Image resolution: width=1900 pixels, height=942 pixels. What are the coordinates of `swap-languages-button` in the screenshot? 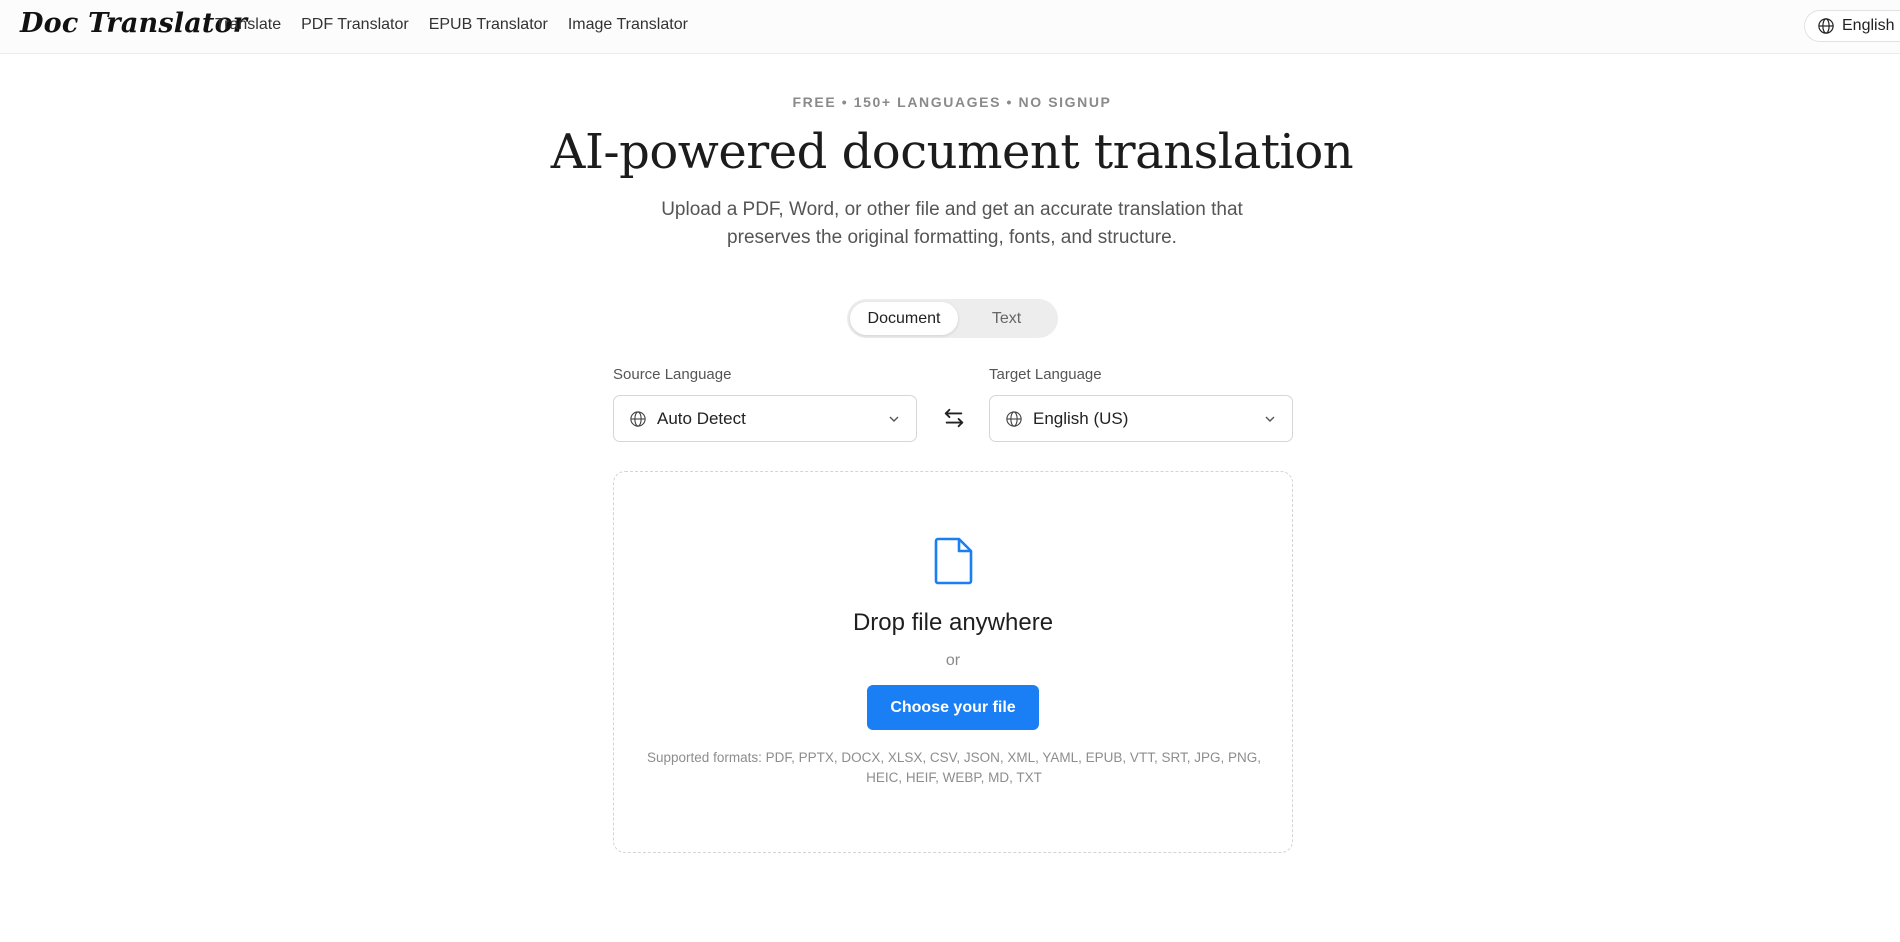 It's located at (954, 418).